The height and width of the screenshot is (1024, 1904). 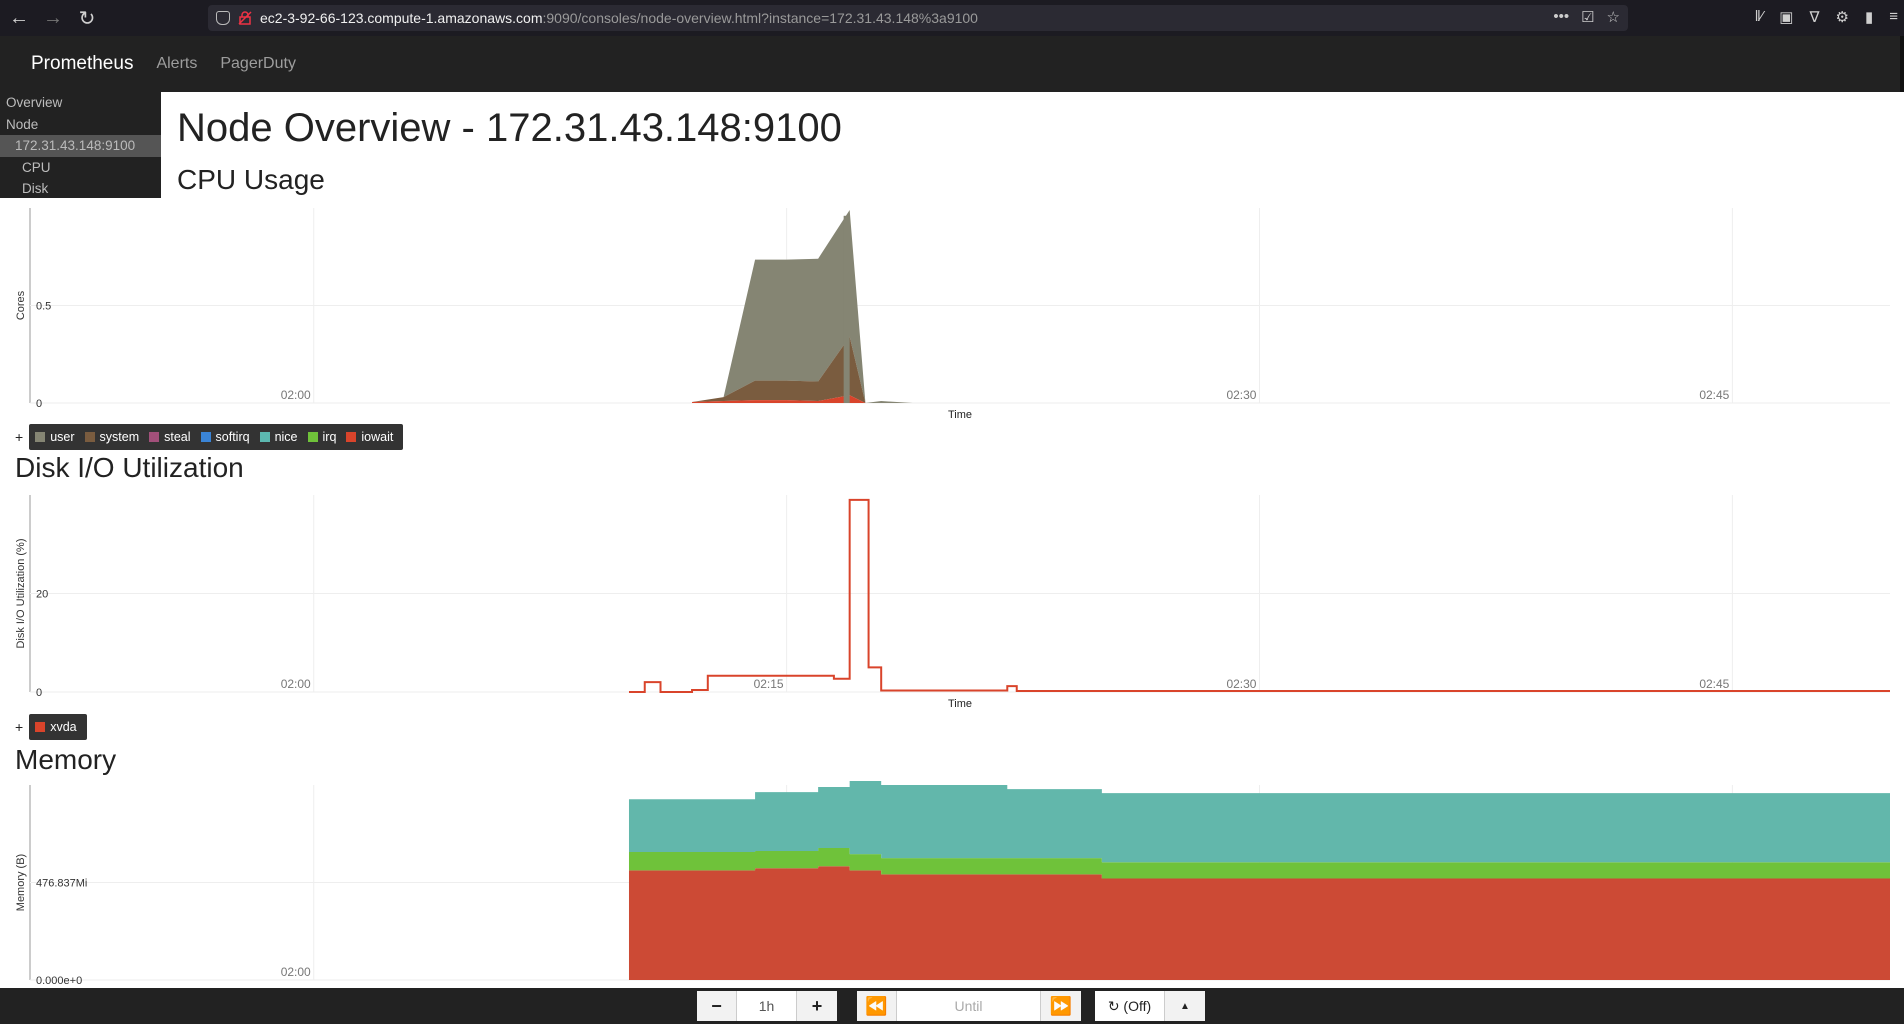 I want to click on range-group: − 1h +, so click(x=767, y=1006).